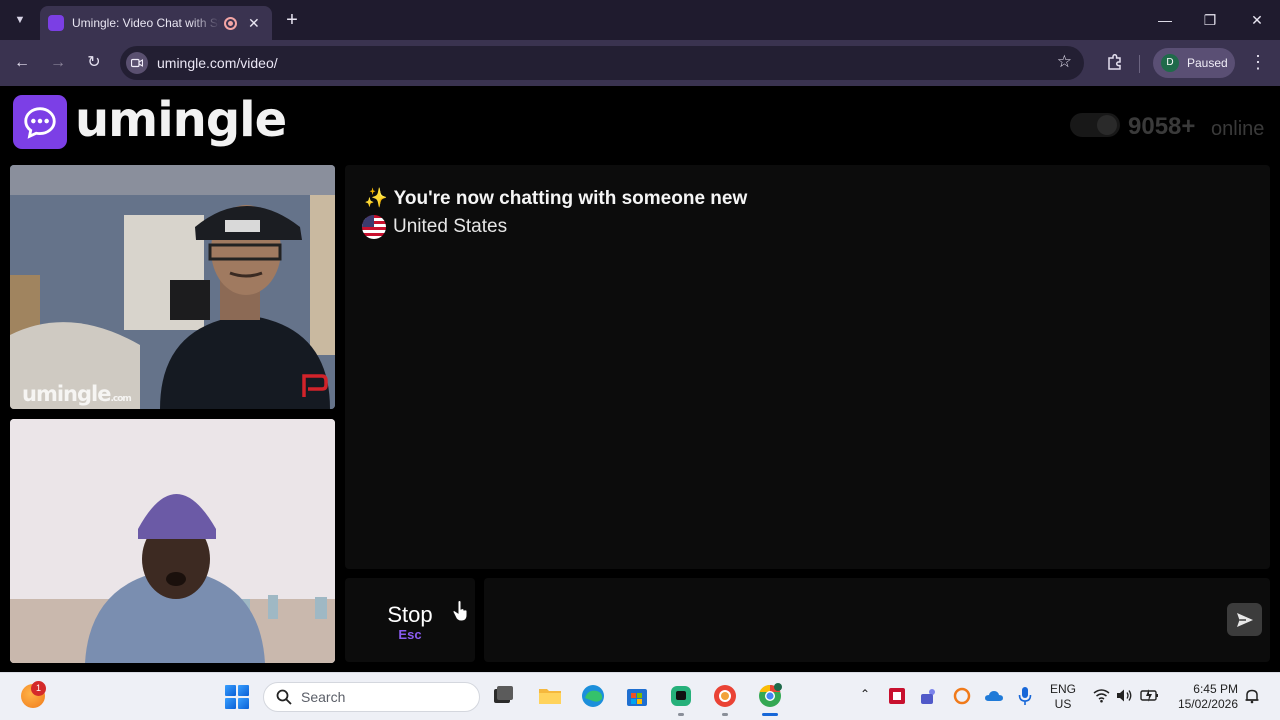 The height and width of the screenshot is (720, 1280). What do you see at coordinates (237, 697) in the screenshot?
I see `windows-start-icon` at bounding box center [237, 697].